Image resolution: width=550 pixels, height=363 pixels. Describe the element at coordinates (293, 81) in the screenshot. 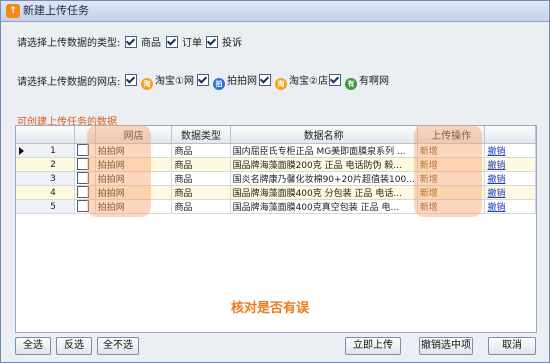

I see `store-option-taobao2: 淘淘宝②店` at that location.